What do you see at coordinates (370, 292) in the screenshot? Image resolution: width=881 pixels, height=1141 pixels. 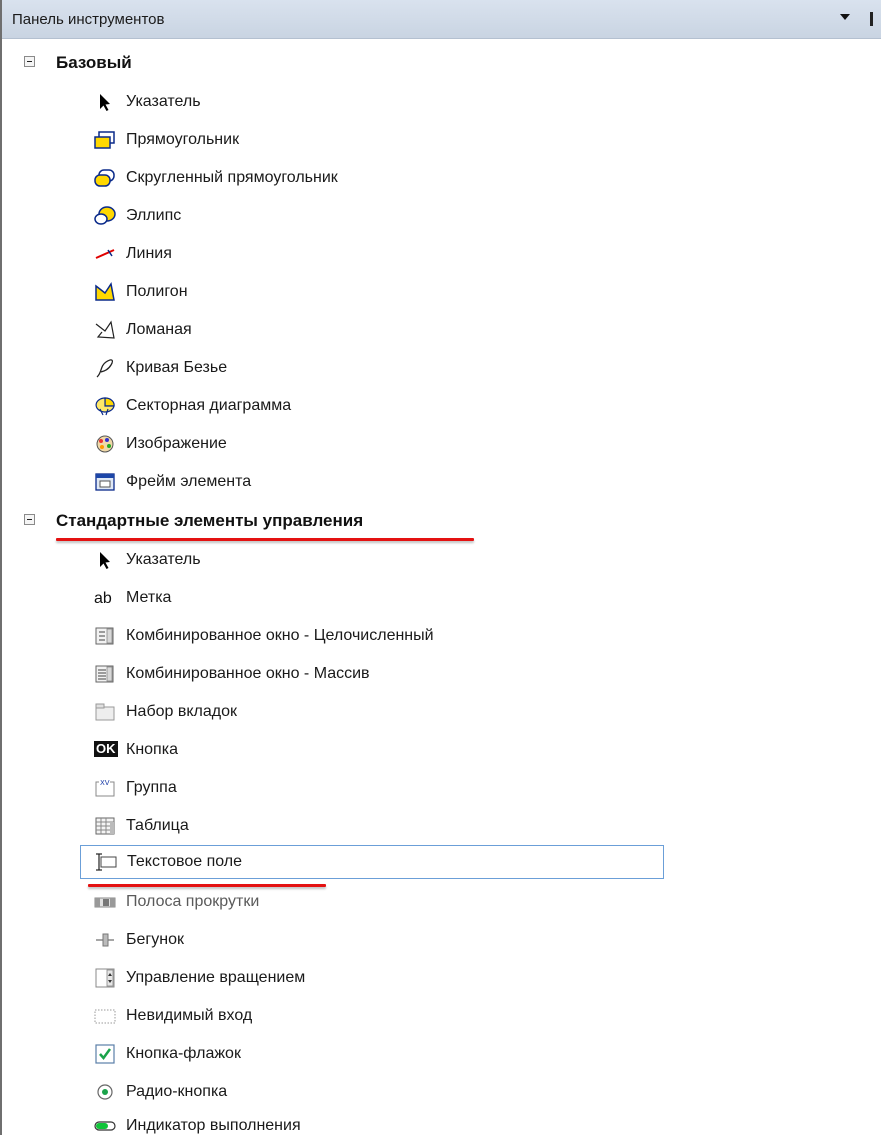 I see `tool-item-polygon: Полигон` at bounding box center [370, 292].